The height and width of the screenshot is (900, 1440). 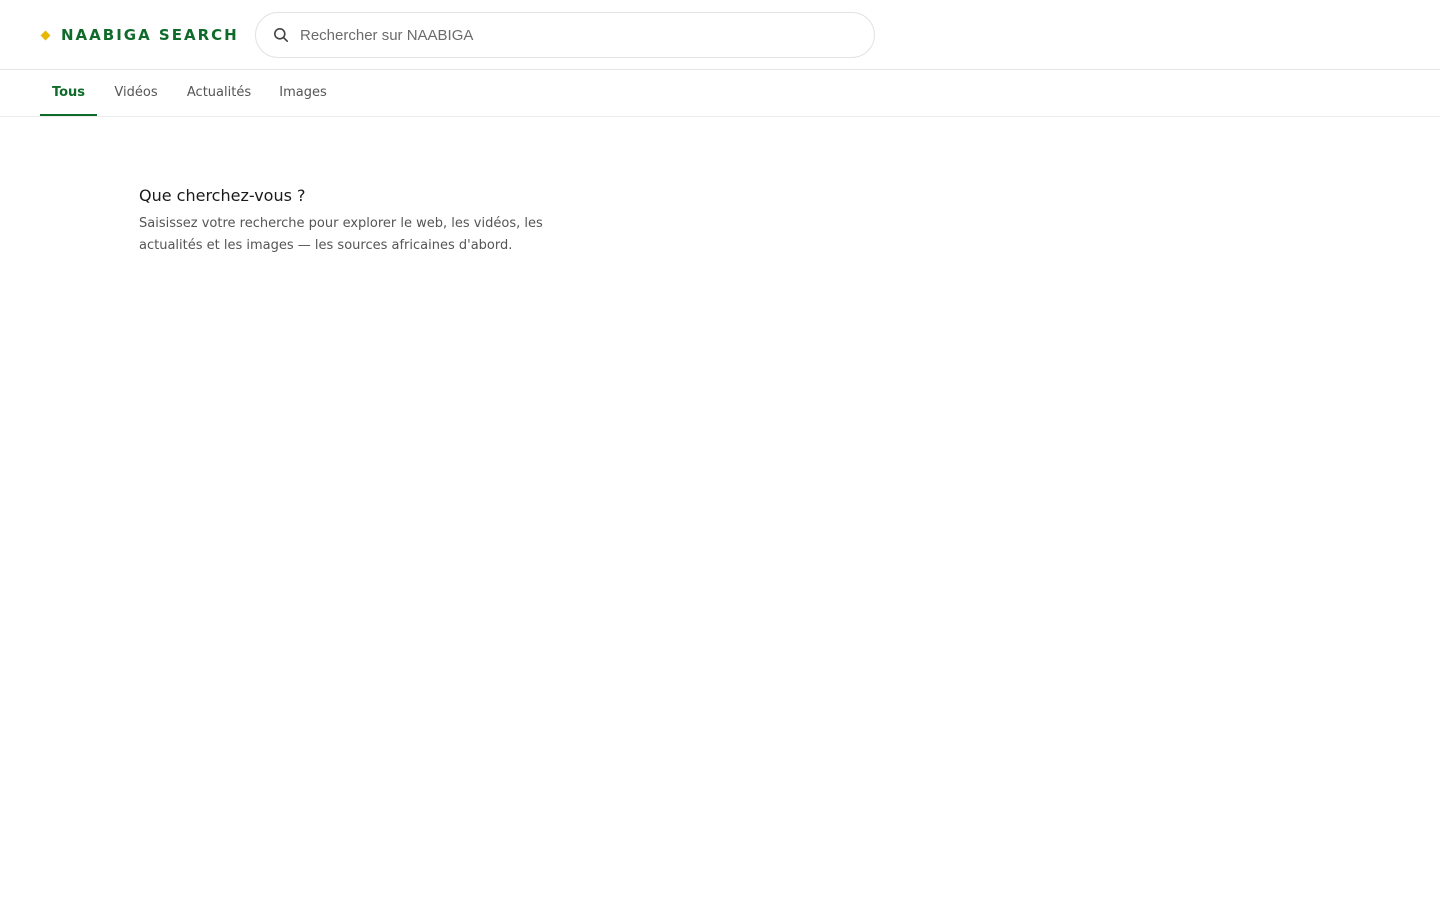 I want to click on logo: NAABIGA SEARCH, so click(x=139, y=35).